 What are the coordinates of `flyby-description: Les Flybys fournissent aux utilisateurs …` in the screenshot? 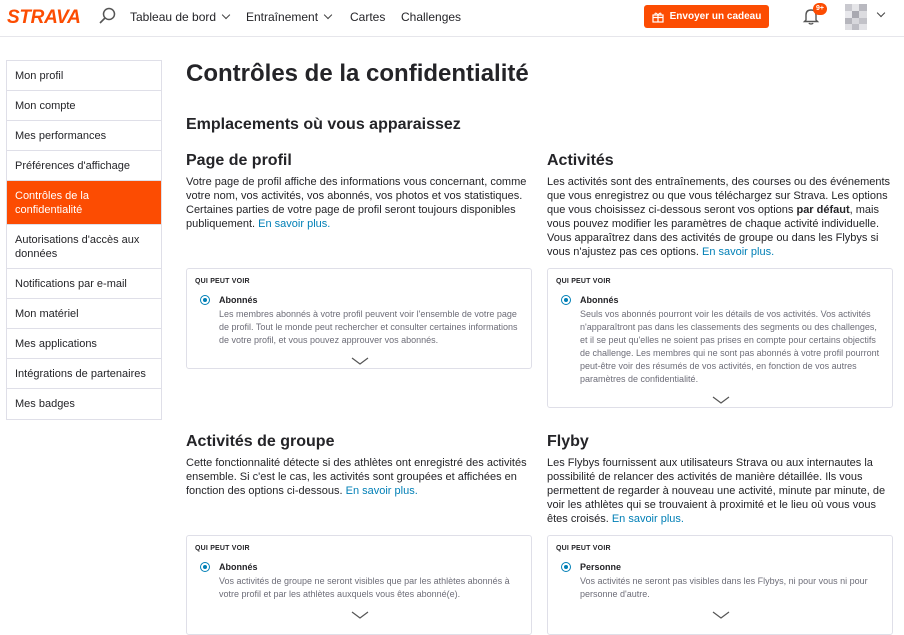 It's located at (721, 491).